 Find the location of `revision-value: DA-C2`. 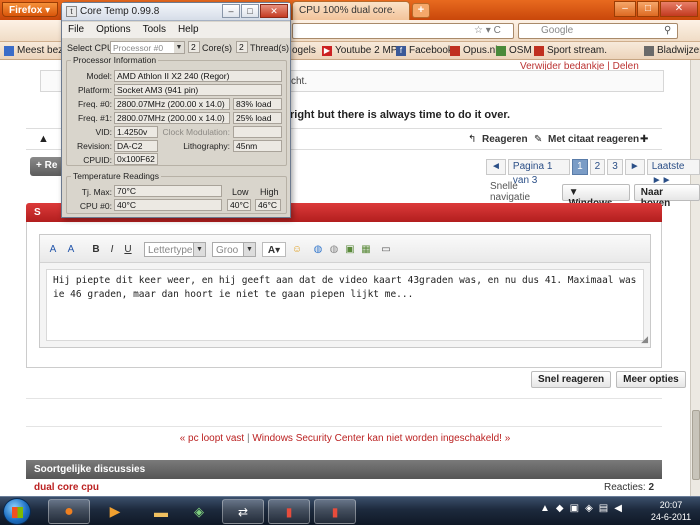

revision-value: DA-C2 is located at coordinates (136, 146).